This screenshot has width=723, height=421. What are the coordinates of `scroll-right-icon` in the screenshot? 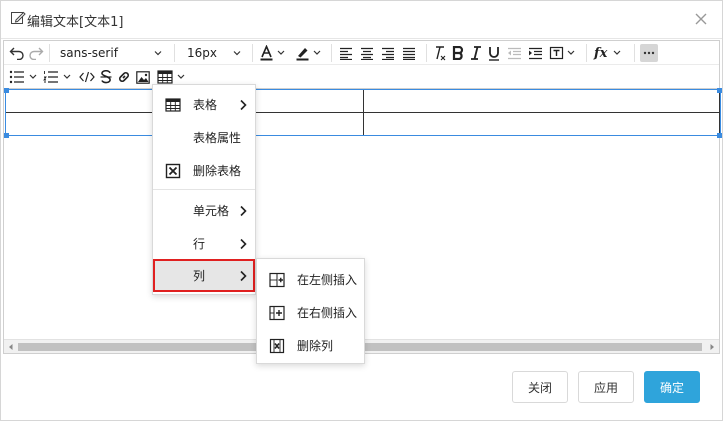 It's located at (712, 347).